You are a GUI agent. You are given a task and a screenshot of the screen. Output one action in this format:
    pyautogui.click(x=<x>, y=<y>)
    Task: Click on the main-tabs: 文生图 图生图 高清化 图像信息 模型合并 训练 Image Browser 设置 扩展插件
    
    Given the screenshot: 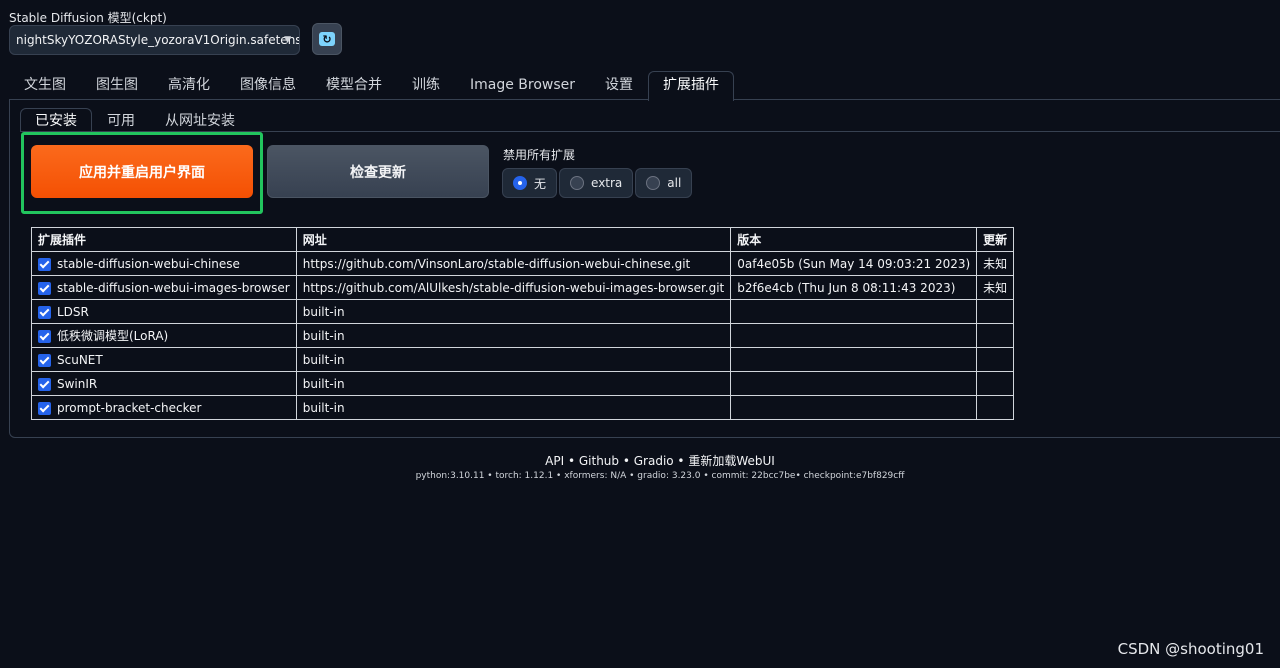 What is the action you would take?
    pyautogui.click(x=372, y=86)
    